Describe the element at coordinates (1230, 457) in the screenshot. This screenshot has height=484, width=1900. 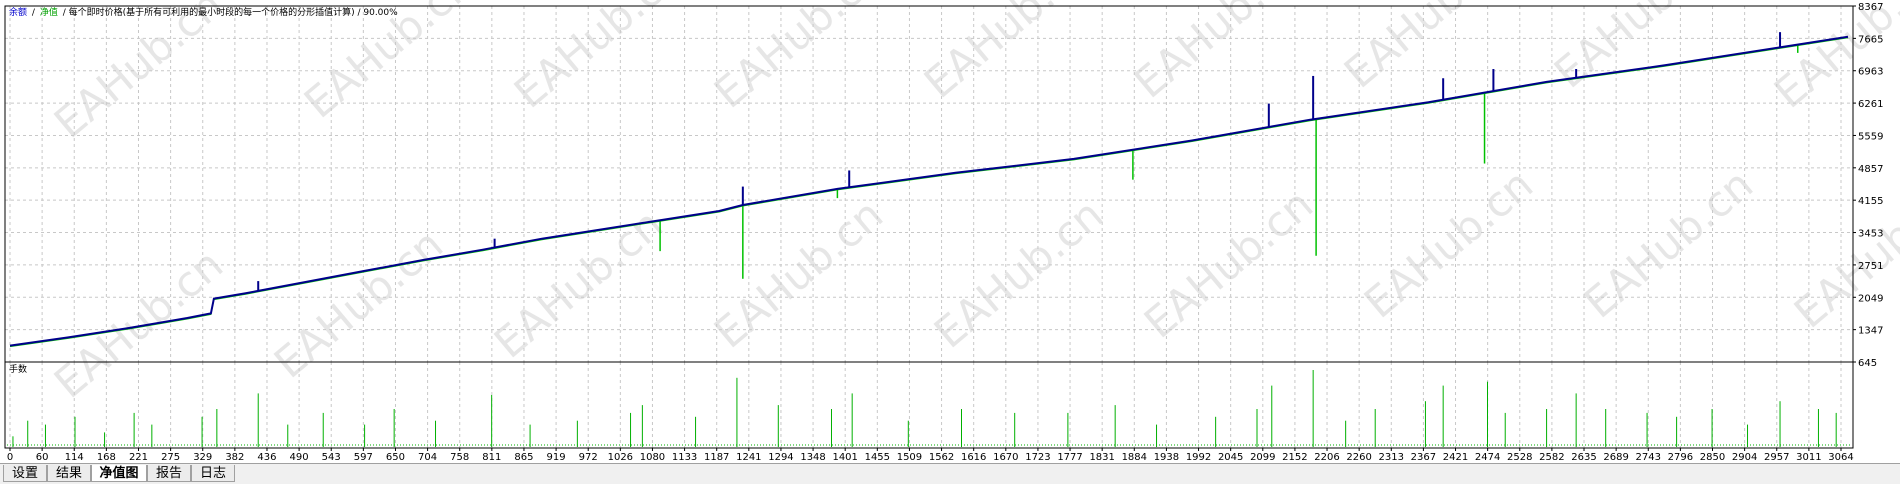
I see `x-tick-label: 2045` at that location.